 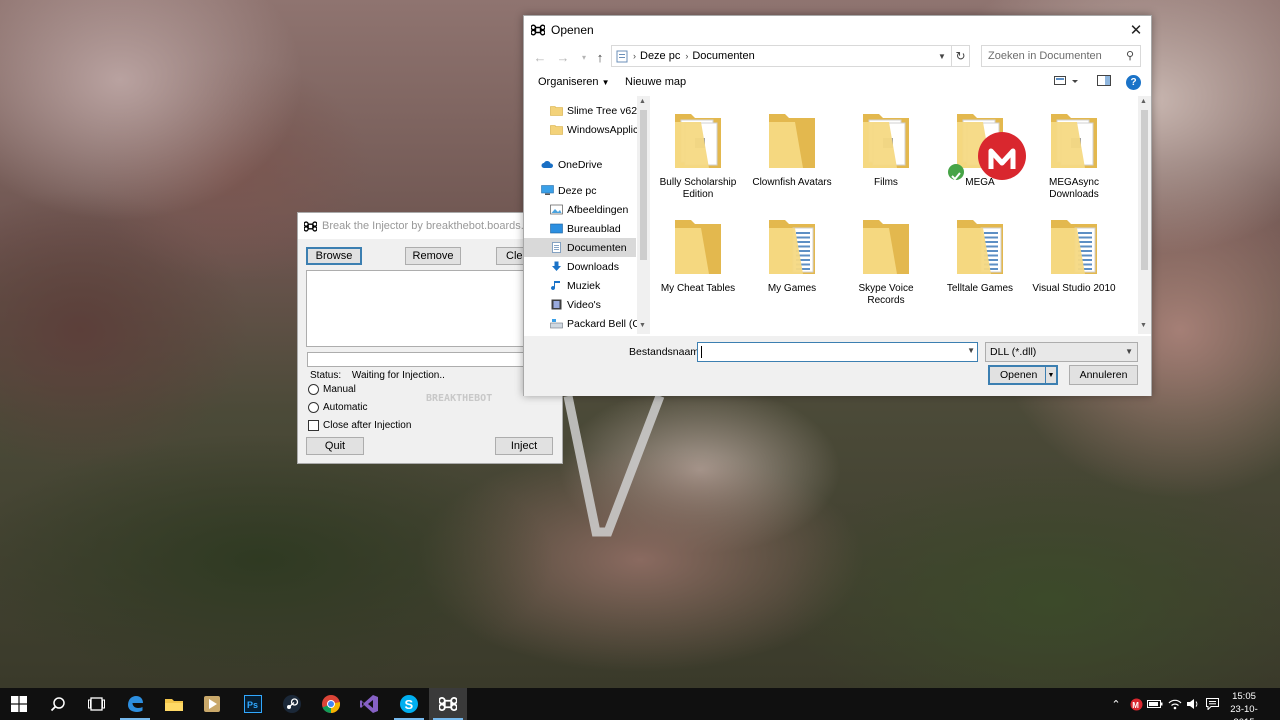 I want to click on folder-item: MEGA, so click(x=980, y=153).